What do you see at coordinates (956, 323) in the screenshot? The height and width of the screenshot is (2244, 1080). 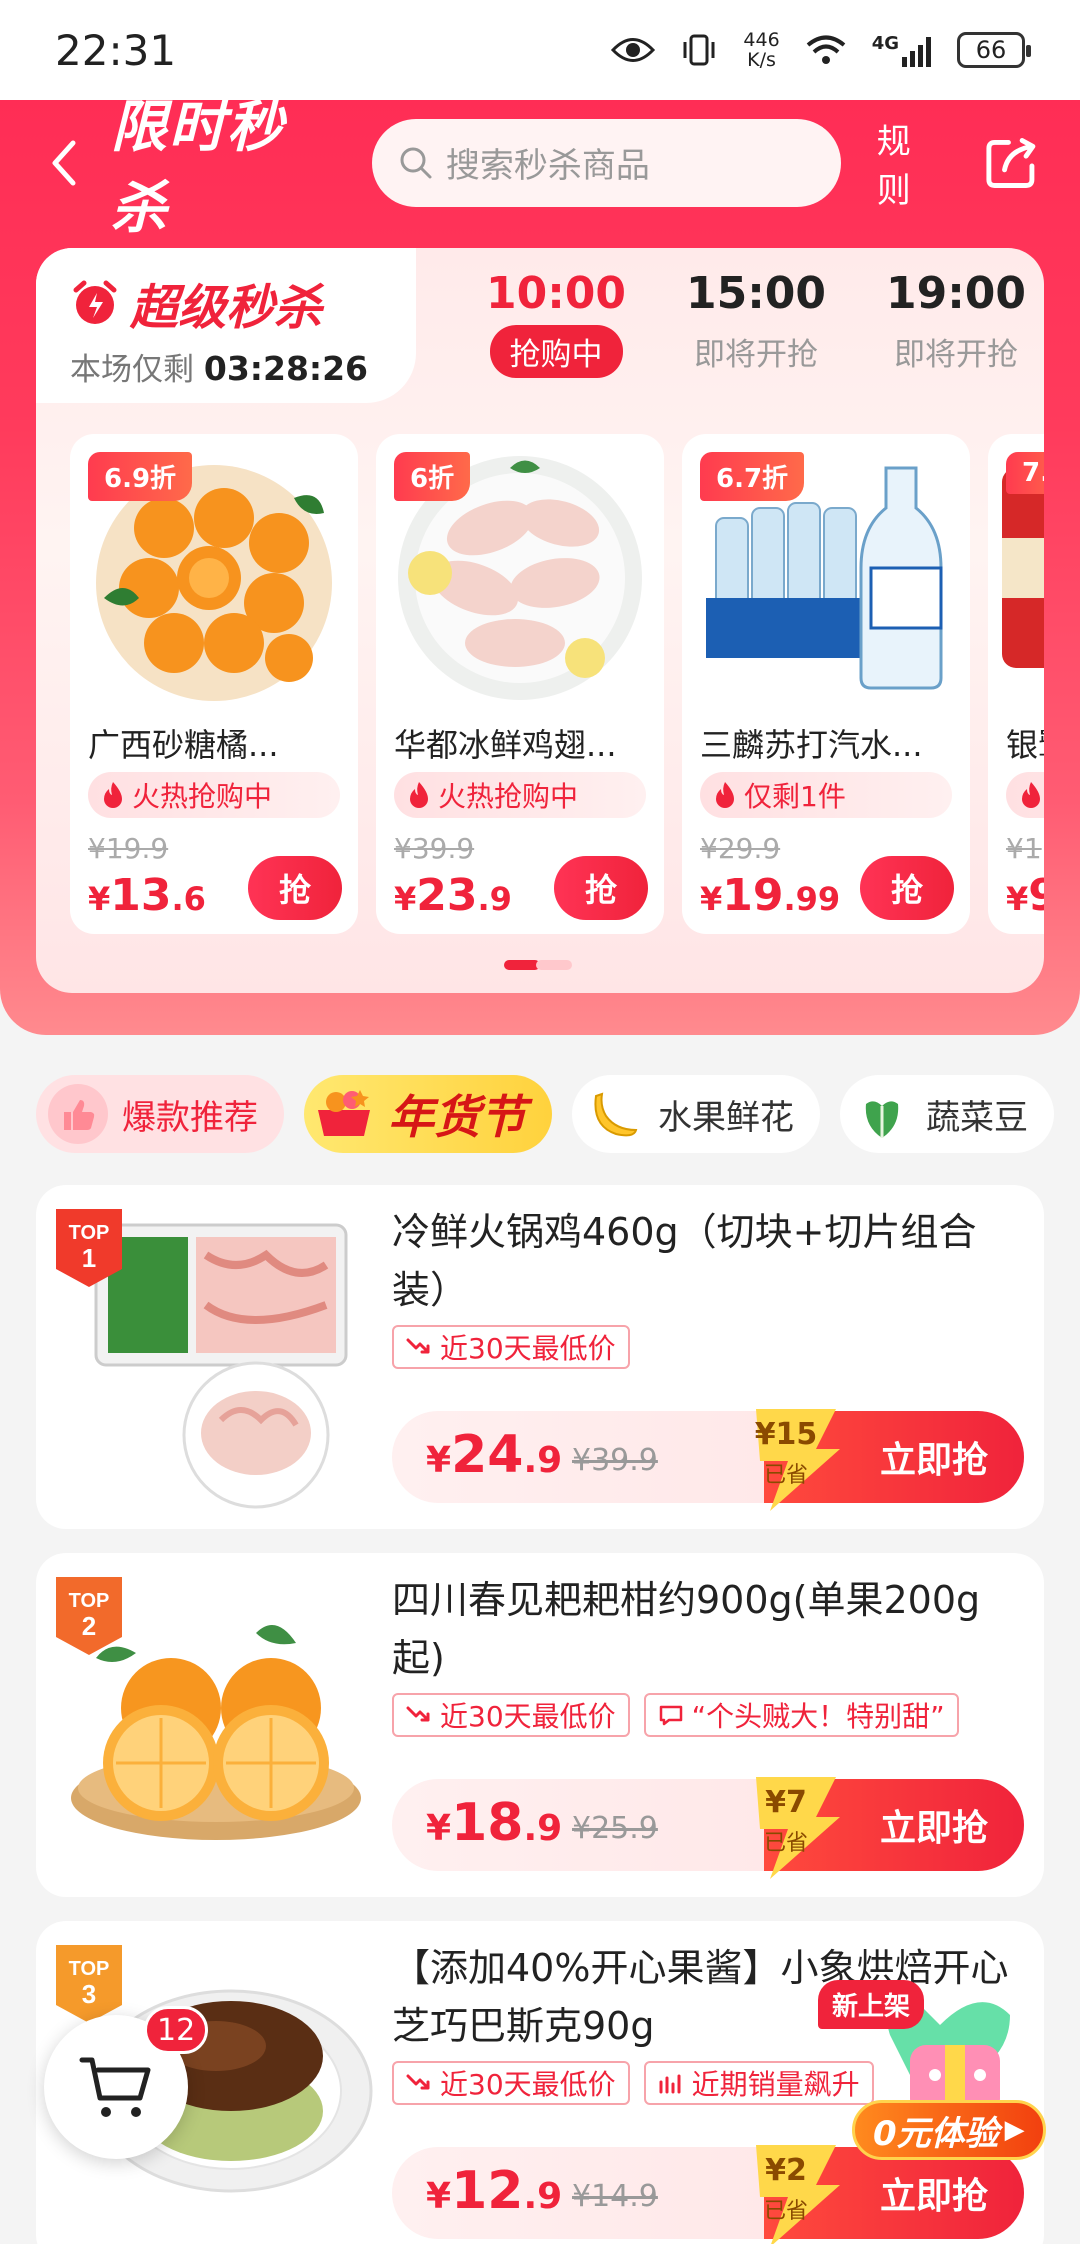 I see `time-slot-1900: 19:00 即将开抢` at bounding box center [956, 323].